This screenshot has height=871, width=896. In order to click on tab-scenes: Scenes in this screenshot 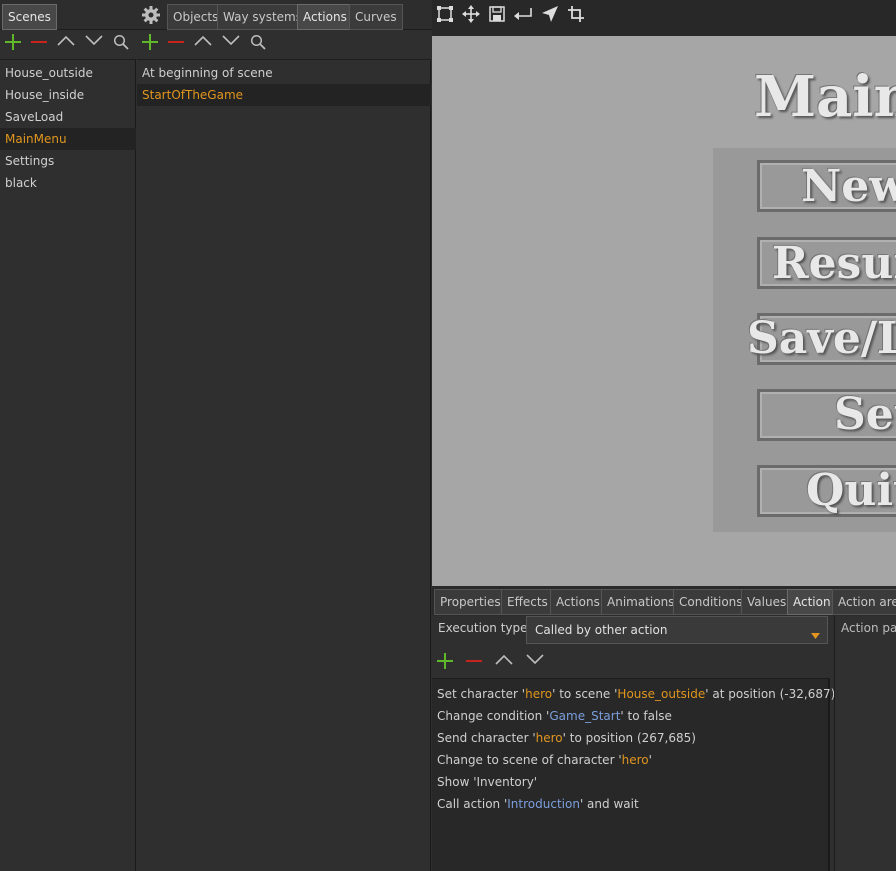, I will do `click(29, 17)`.